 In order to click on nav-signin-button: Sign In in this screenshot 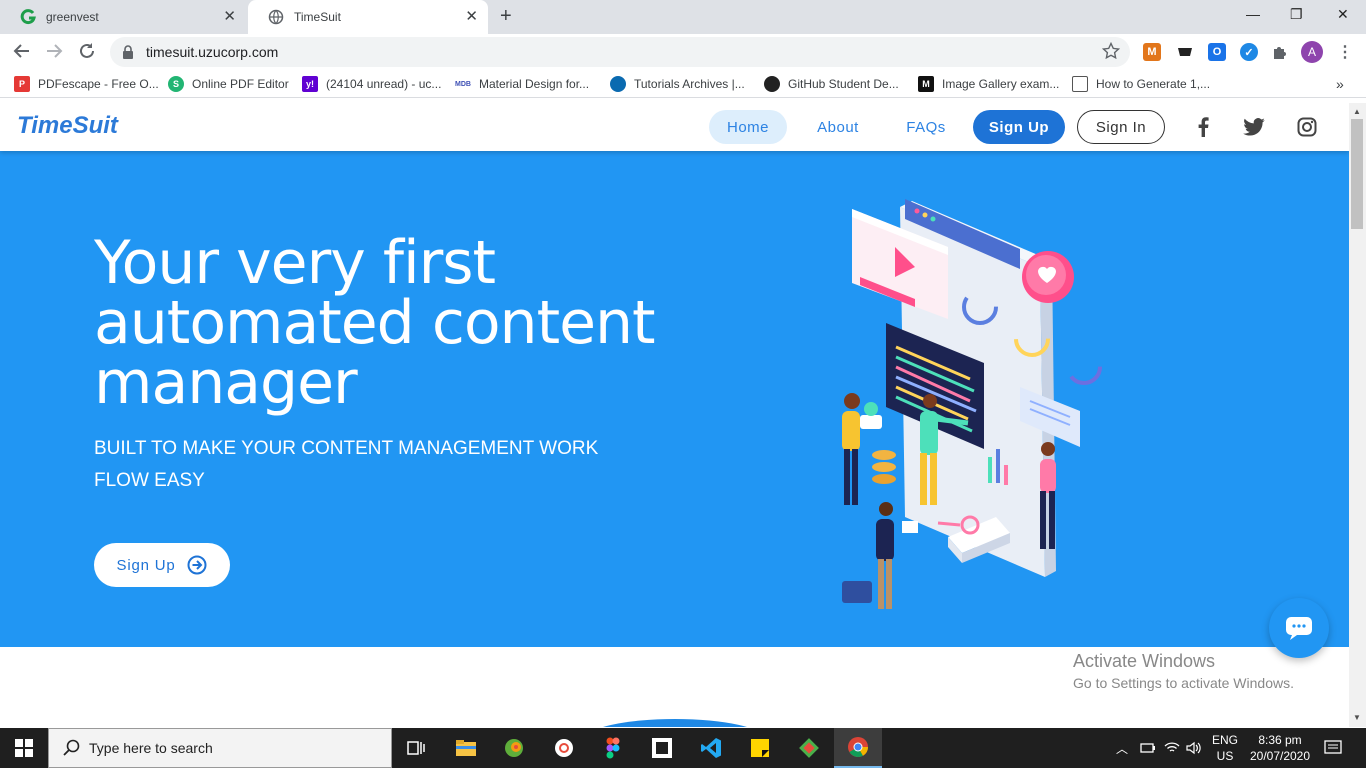, I will do `click(1121, 127)`.